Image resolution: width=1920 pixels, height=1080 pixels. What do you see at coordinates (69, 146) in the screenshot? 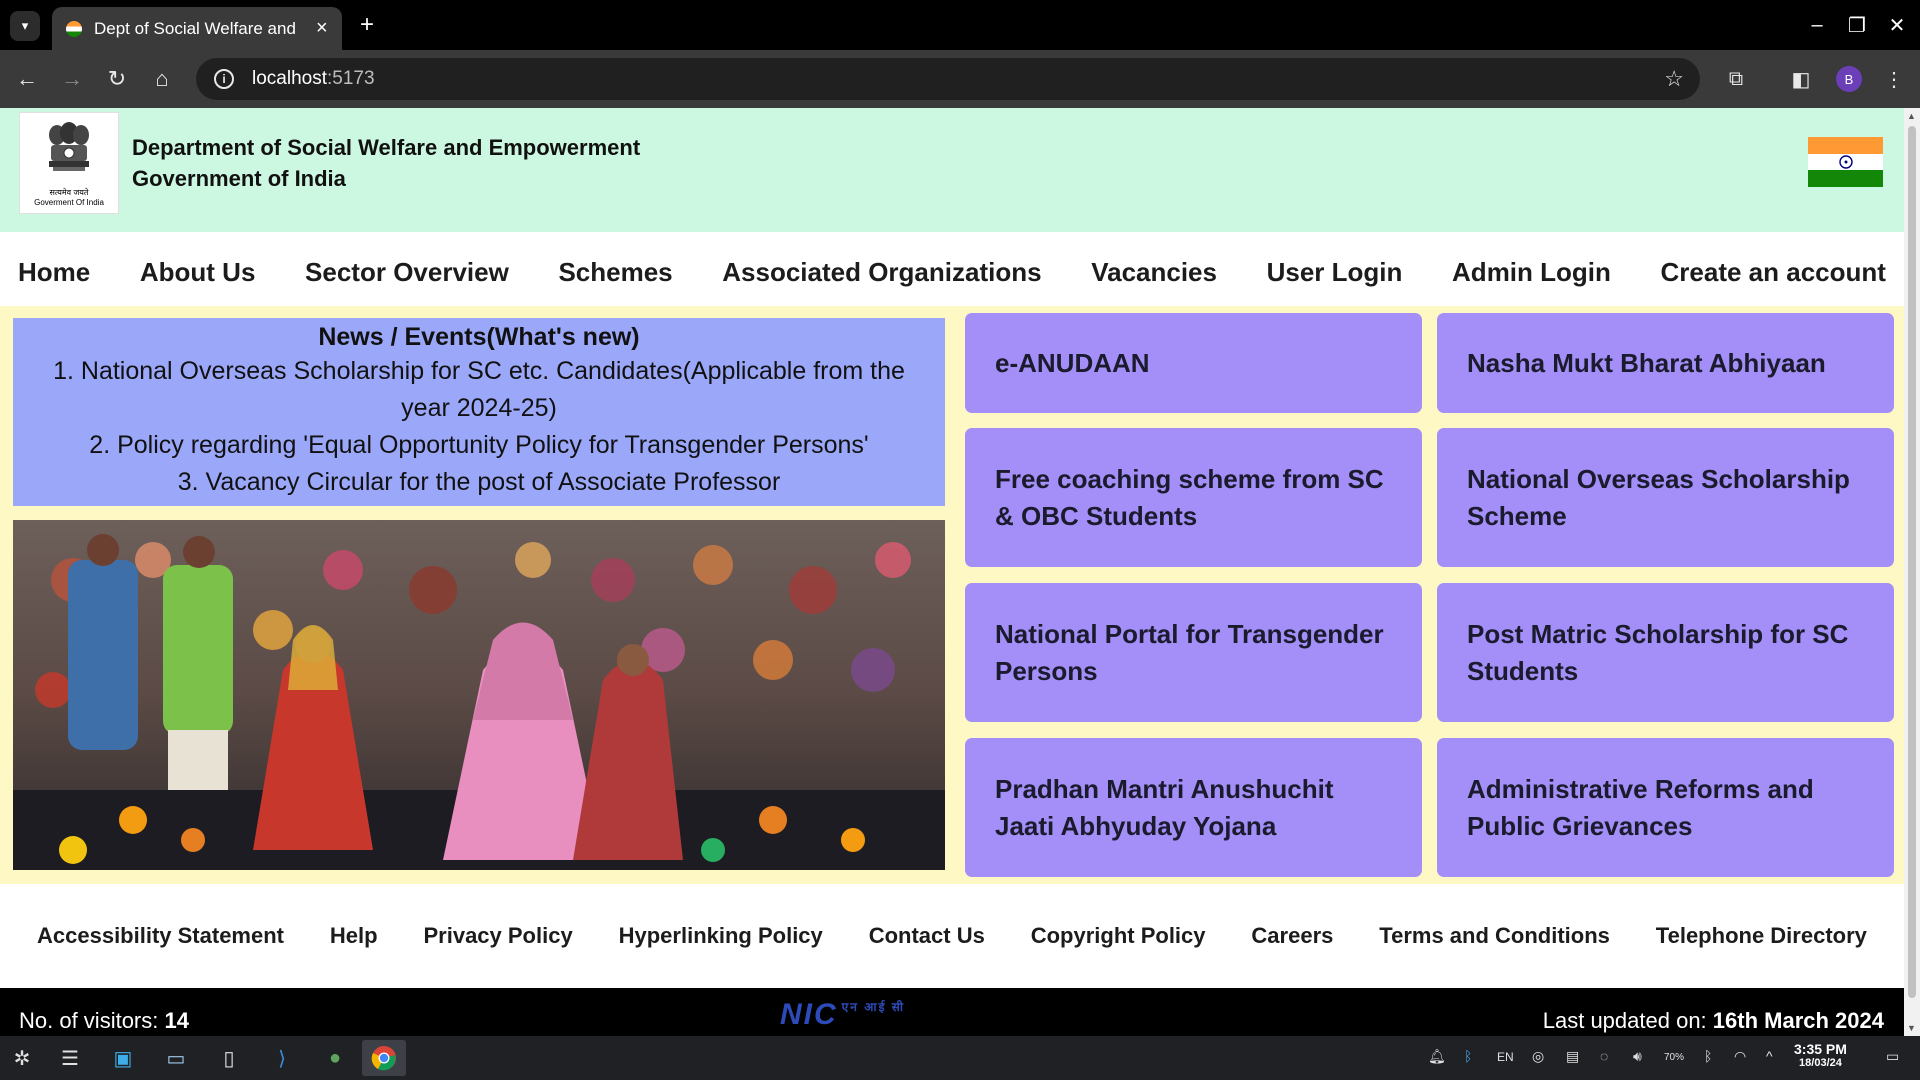
I see `emblem-icon` at bounding box center [69, 146].